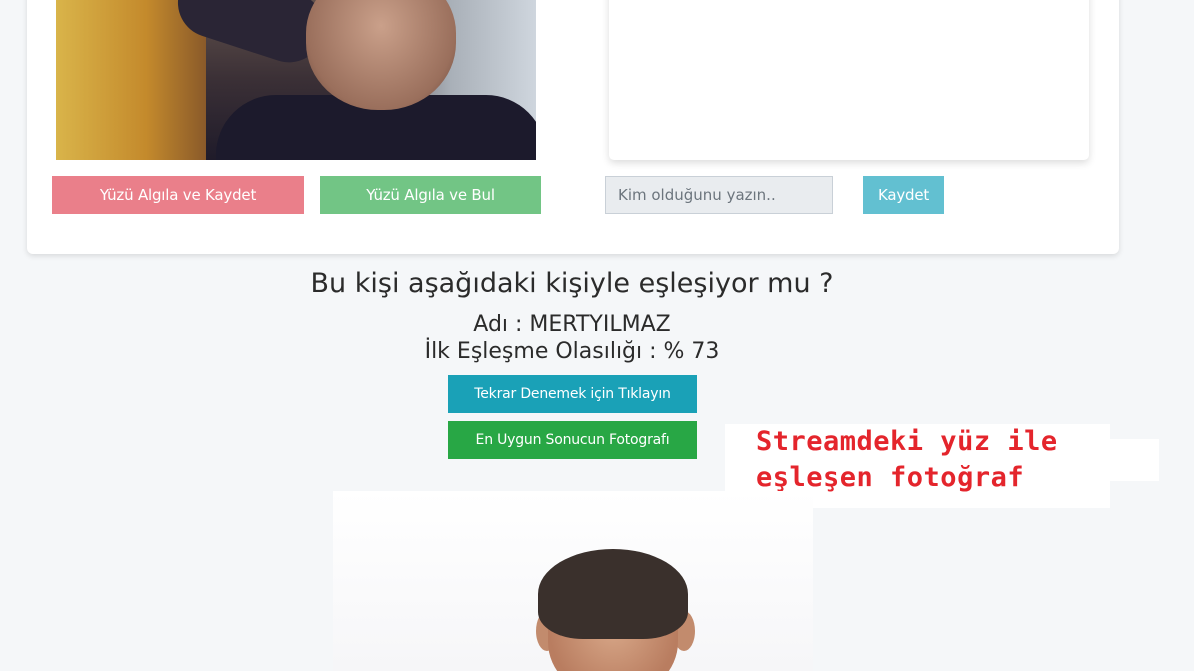  Describe the element at coordinates (719, 195) in the screenshot. I see `name-input` at that location.